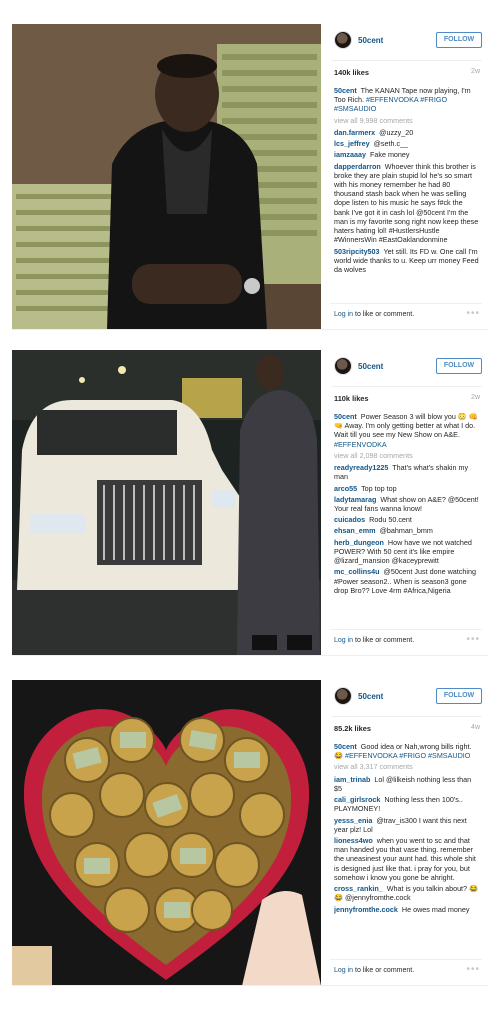  I want to click on comment-text: Top top top, so click(379, 488).